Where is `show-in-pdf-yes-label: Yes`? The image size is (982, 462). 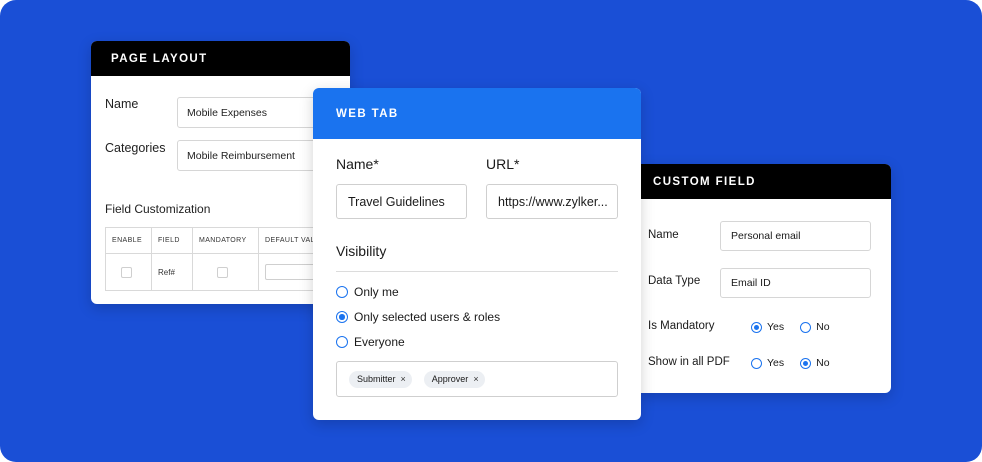 show-in-pdf-yes-label: Yes is located at coordinates (776, 363).